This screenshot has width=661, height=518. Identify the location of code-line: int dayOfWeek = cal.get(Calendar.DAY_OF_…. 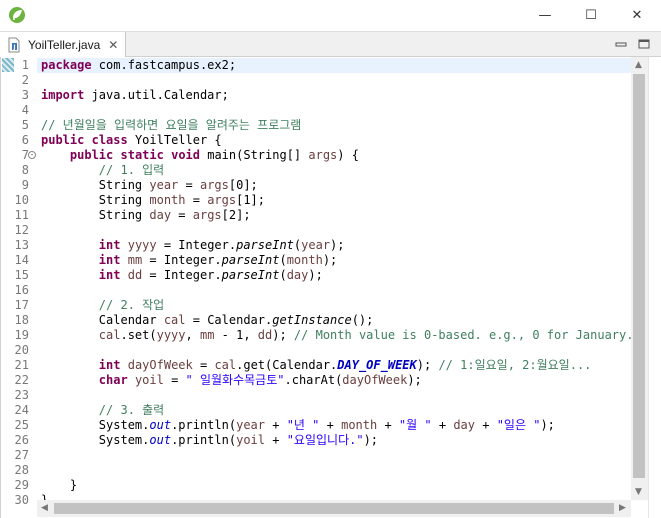
(316, 365).